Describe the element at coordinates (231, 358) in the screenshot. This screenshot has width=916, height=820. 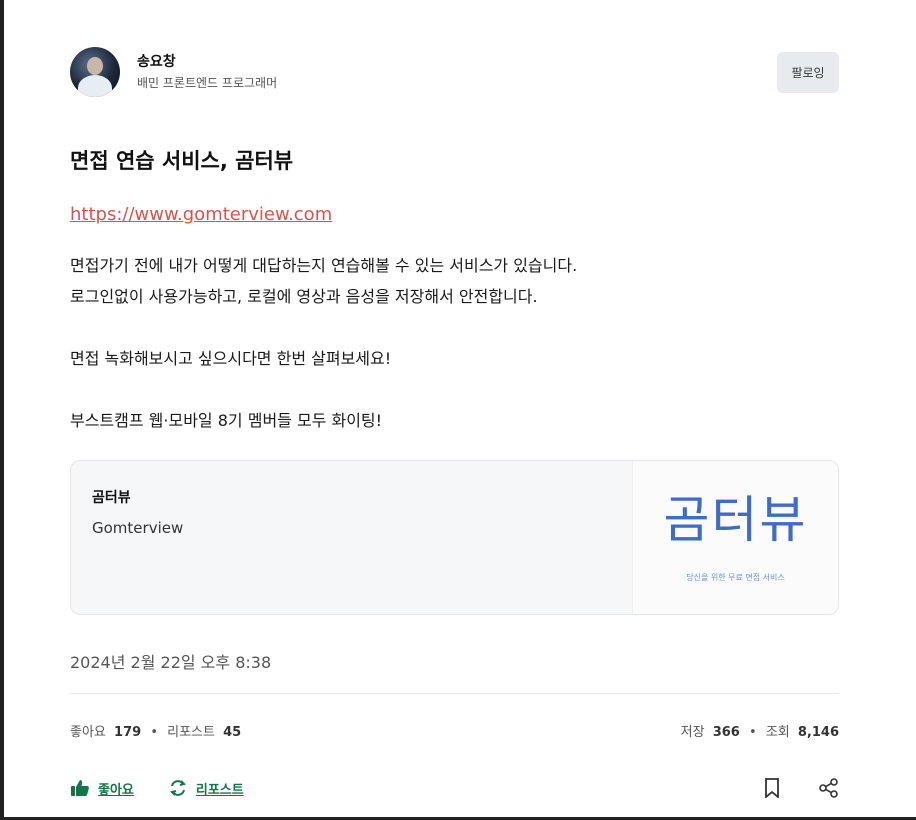
I see `post-paragraph: 면접 녹화해보시고 싶으시다면 한번 살펴보세요!` at that location.